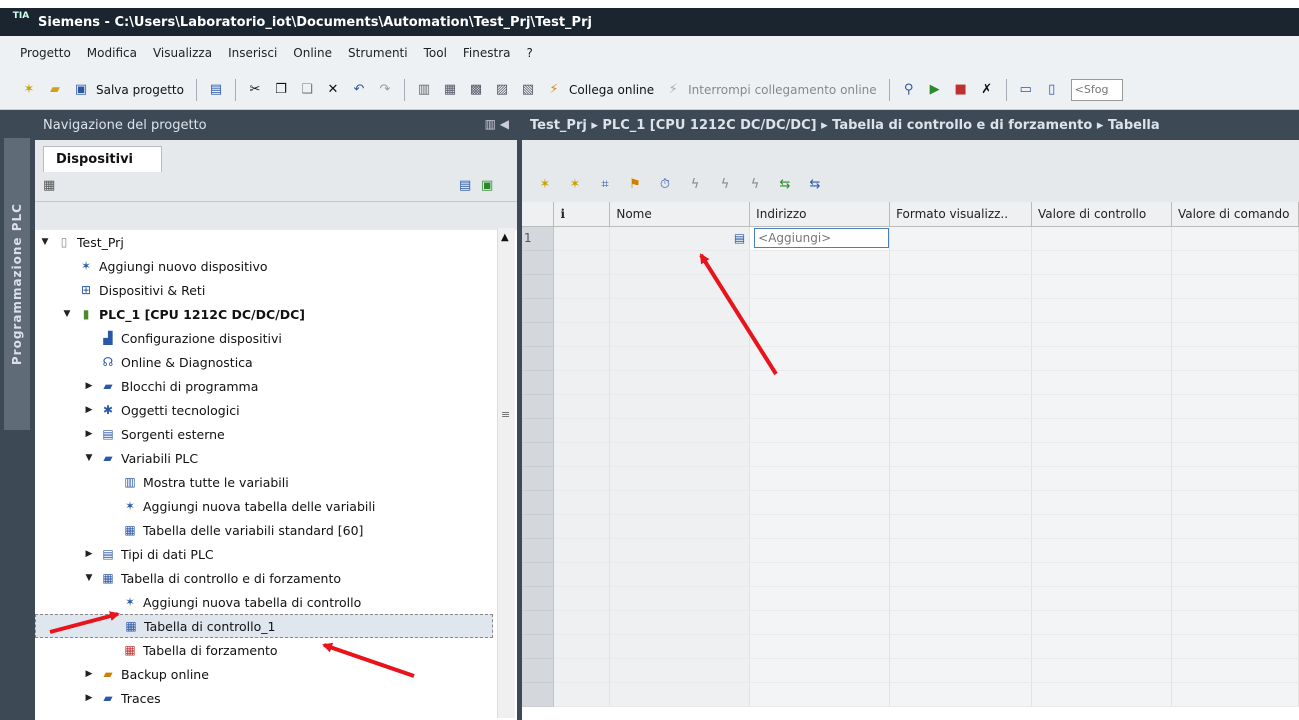 This screenshot has height=720, width=1299. What do you see at coordinates (49, 185) in the screenshot?
I see `overview-icon: ▦` at bounding box center [49, 185].